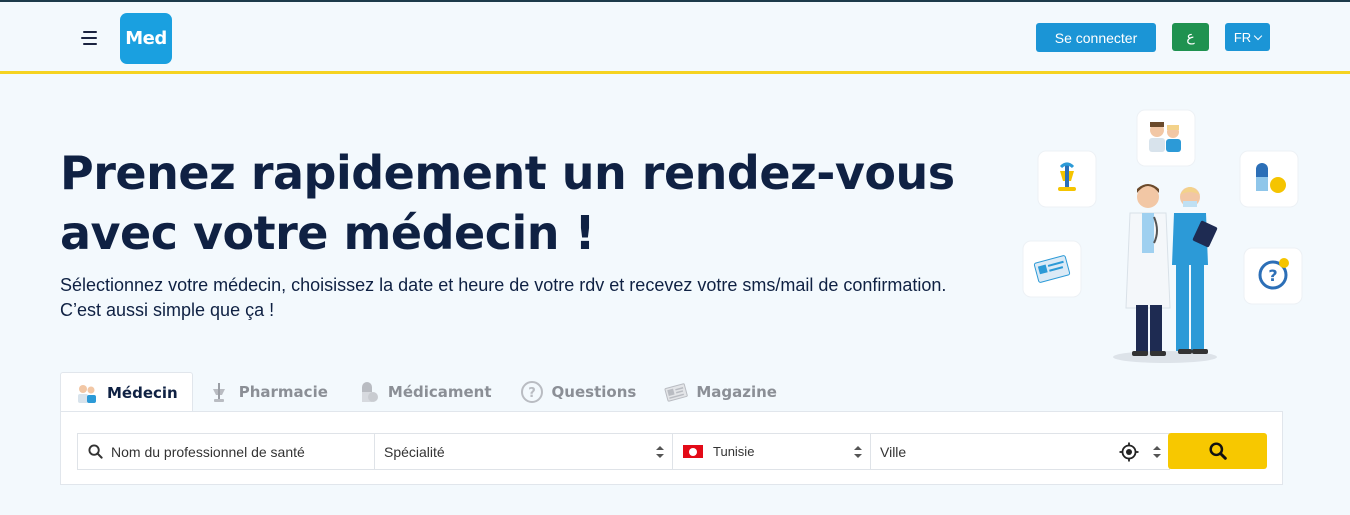  What do you see at coordinates (1052, 269) in the screenshot?
I see `card-id-icon` at bounding box center [1052, 269].